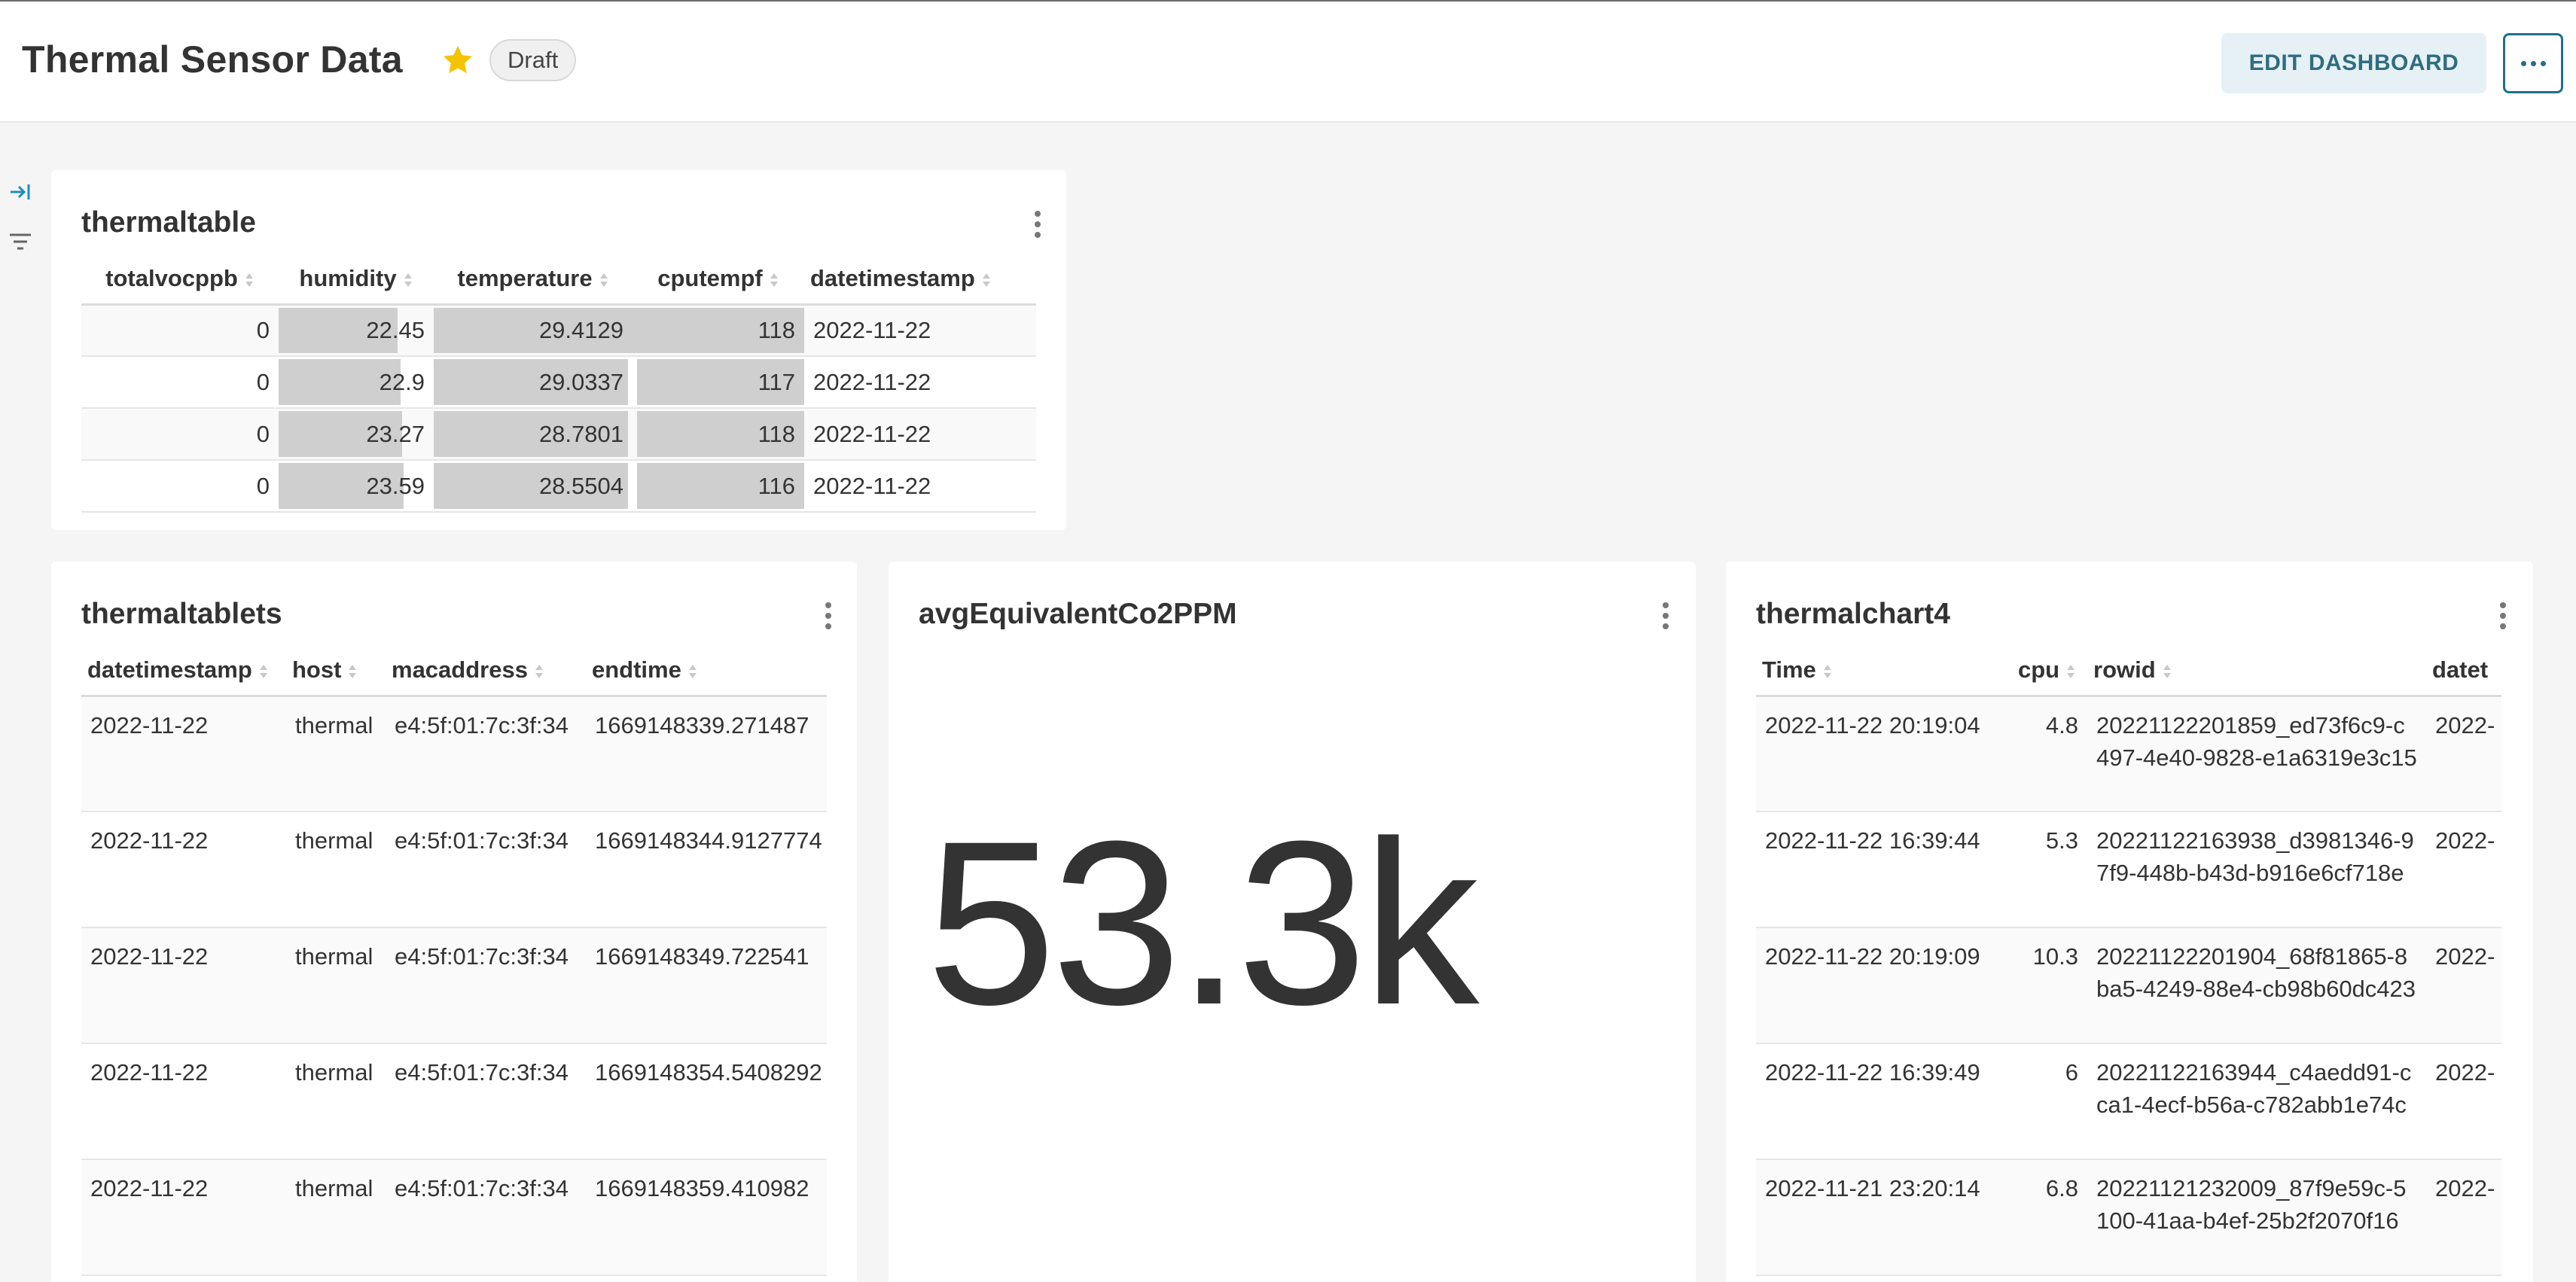  I want to click on table-cell: 2022-11-22 16:39:44, so click(1884, 870).